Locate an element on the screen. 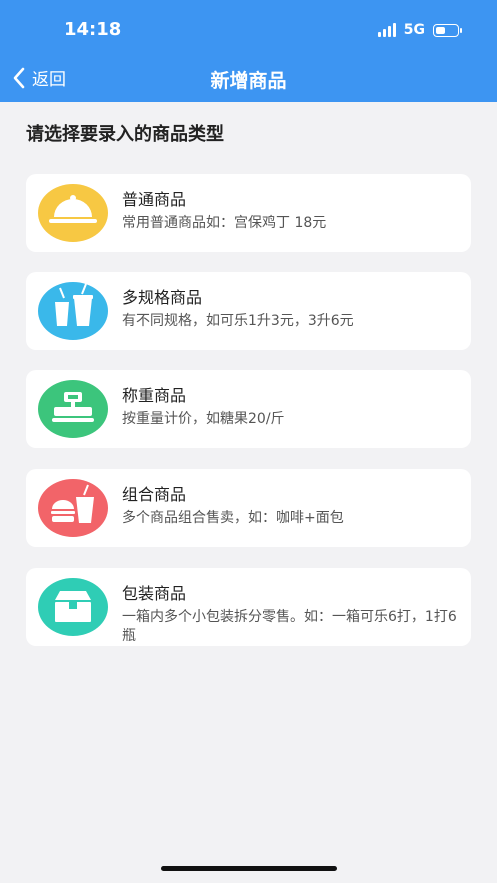  status-time: 14:18 is located at coordinates (93, 29).